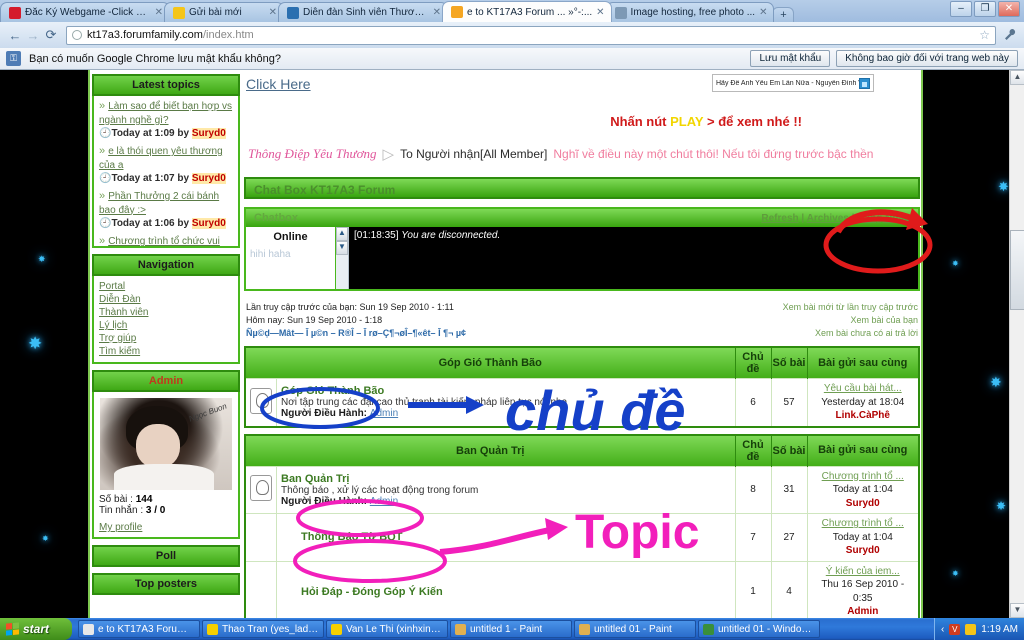 This screenshot has height=640, width=1024. I want to click on never-for-site-button: Không bao giờ đối với trang web này, so click(927, 58).